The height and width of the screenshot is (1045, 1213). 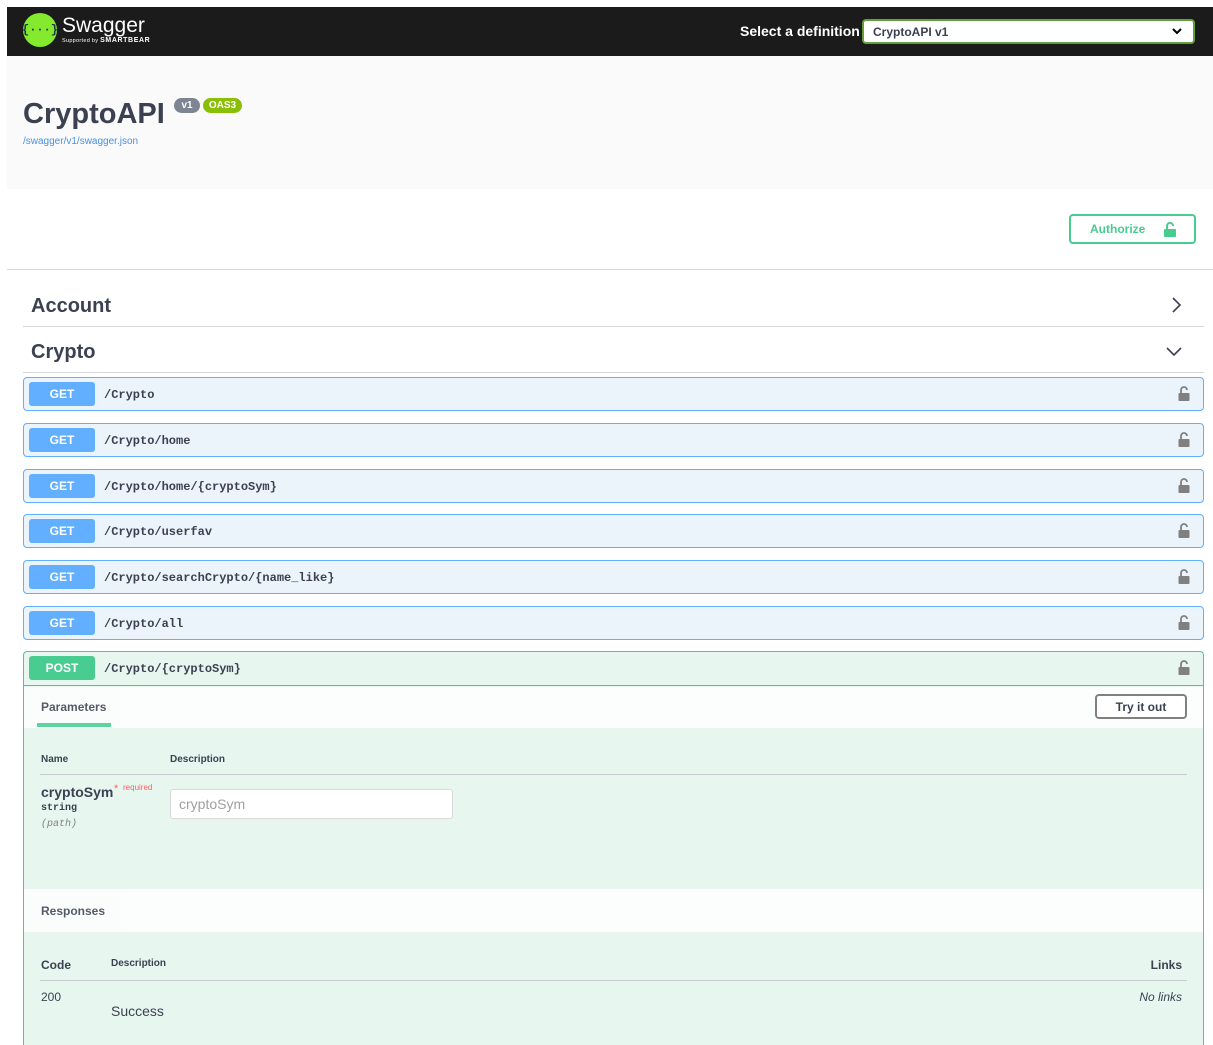 I want to click on param-name: cryptoSym, so click(x=77, y=792).